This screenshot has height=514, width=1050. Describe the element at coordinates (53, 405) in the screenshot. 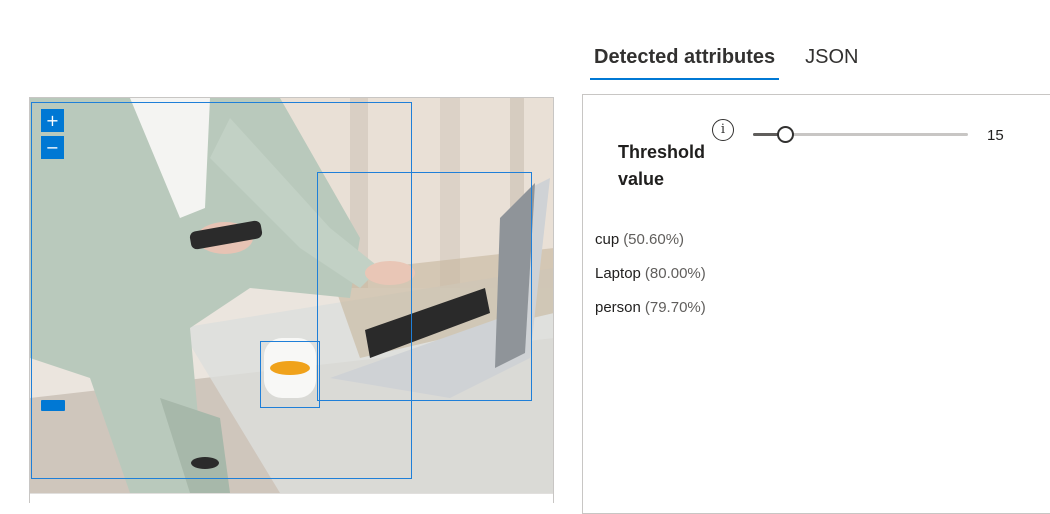

I see `scale-indicator` at that location.